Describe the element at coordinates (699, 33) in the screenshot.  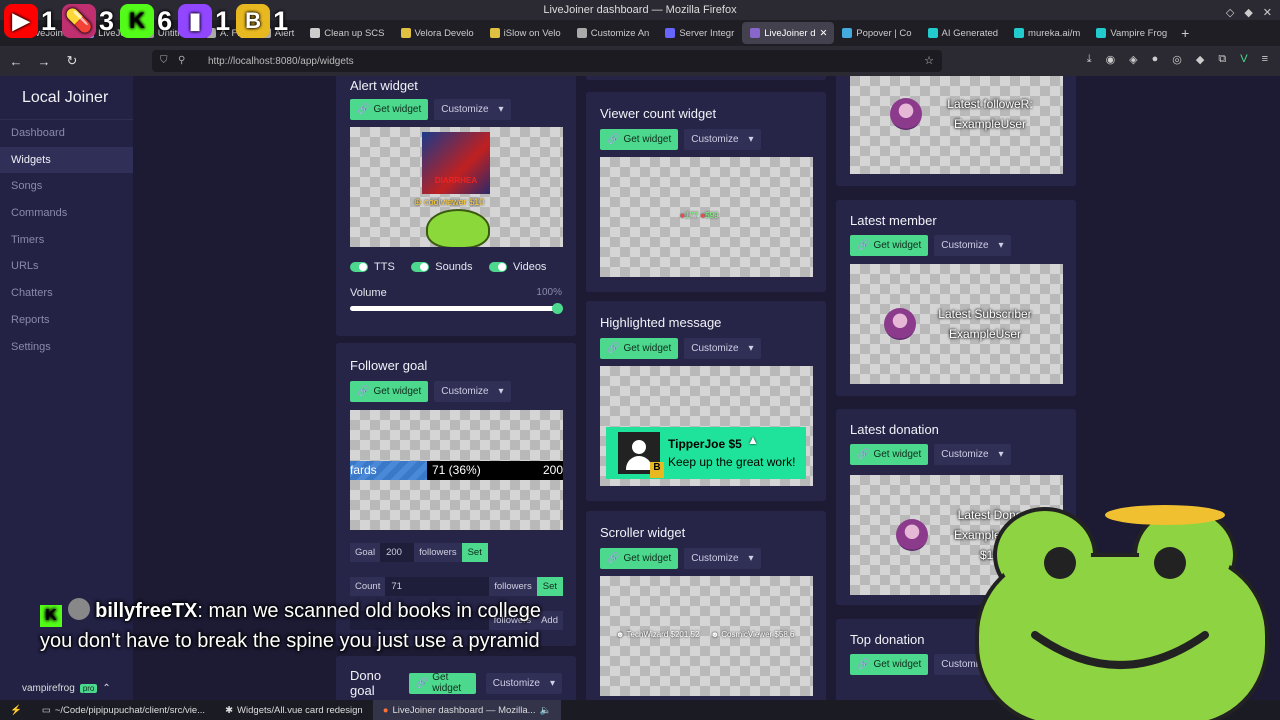
I see `browser-tab: Server Integr` at that location.